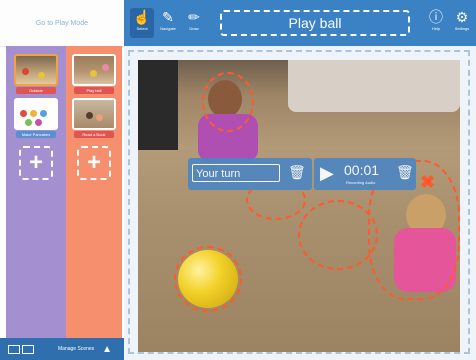  I want to click on scene-label: Play ball, so click(94, 90).